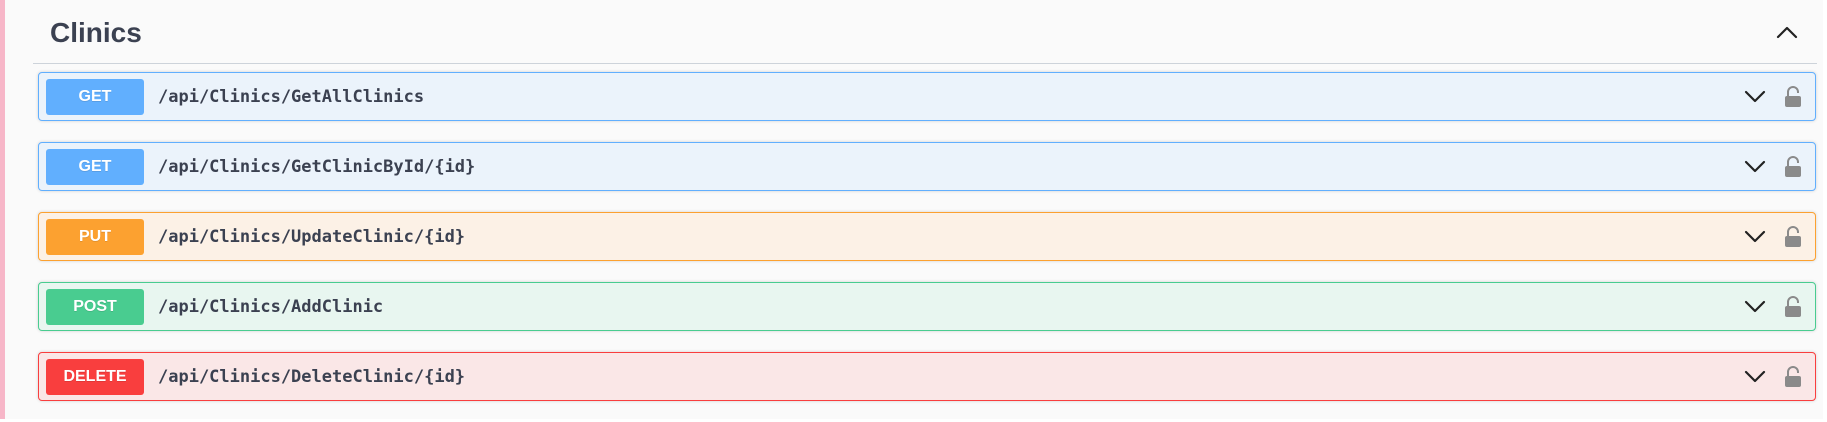  I want to click on chevron-up-icon, so click(1787, 32).